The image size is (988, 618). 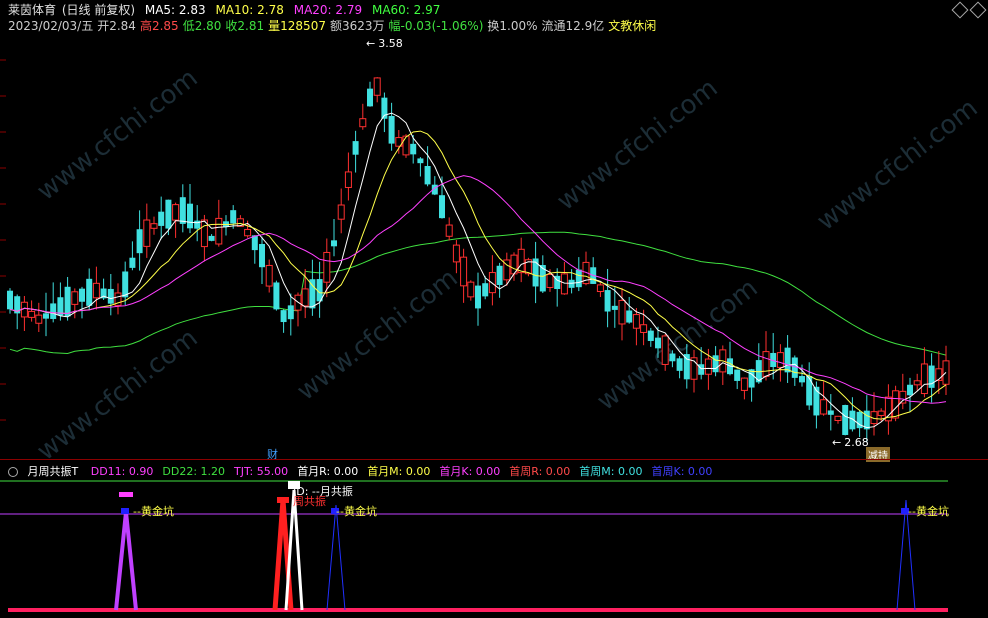 What do you see at coordinates (611, 471) in the screenshot?
I see `indicator-param: 首周M: 0.00` at bounding box center [611, 471].